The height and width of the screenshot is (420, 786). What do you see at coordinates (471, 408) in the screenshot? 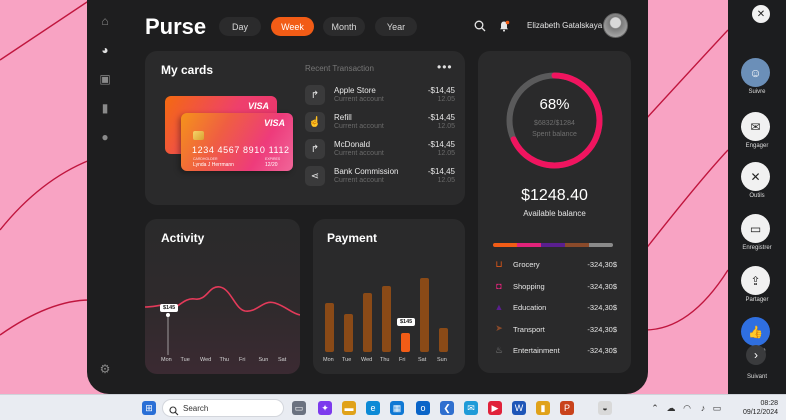
I see `teams-icon: ✉` at bounding box center [471, 408].